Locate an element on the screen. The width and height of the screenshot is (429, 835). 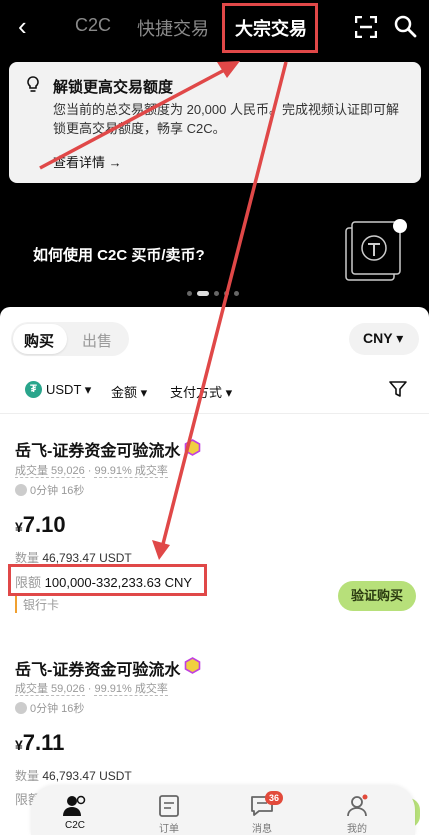
price-value: 7.10 is located at coordinates (44, 524).